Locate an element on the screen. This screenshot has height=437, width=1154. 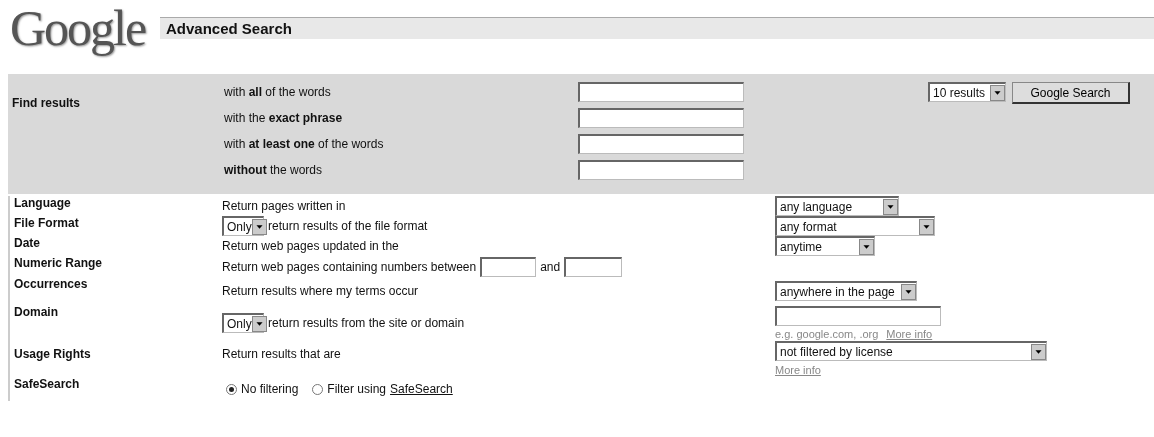
dropdown: anytime is located at coordinates (825, 246).